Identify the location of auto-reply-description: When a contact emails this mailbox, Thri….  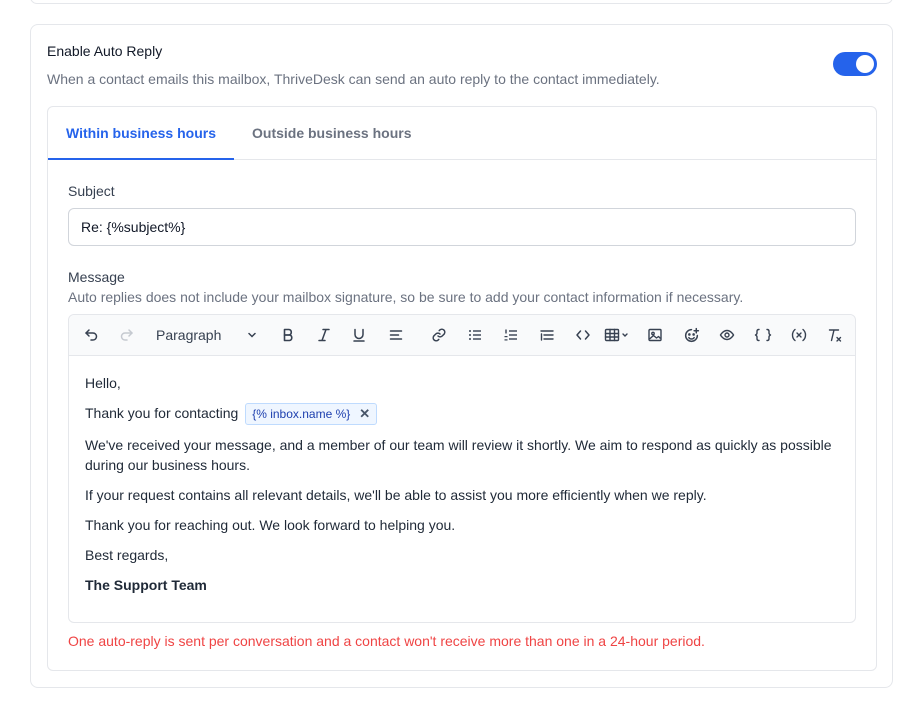
(353, 79).